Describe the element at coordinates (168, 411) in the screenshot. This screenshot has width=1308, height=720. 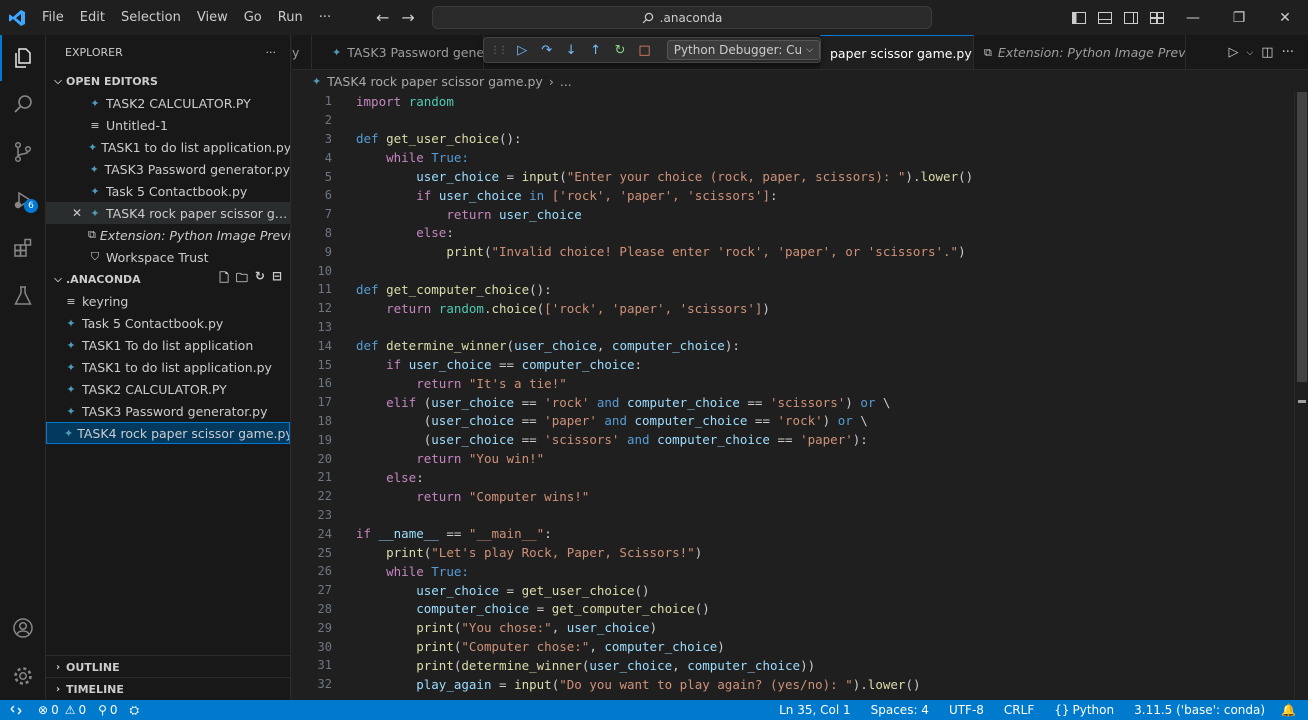
I see `file-tree-item: ✦ TASK3 Password generator.py` at that location.